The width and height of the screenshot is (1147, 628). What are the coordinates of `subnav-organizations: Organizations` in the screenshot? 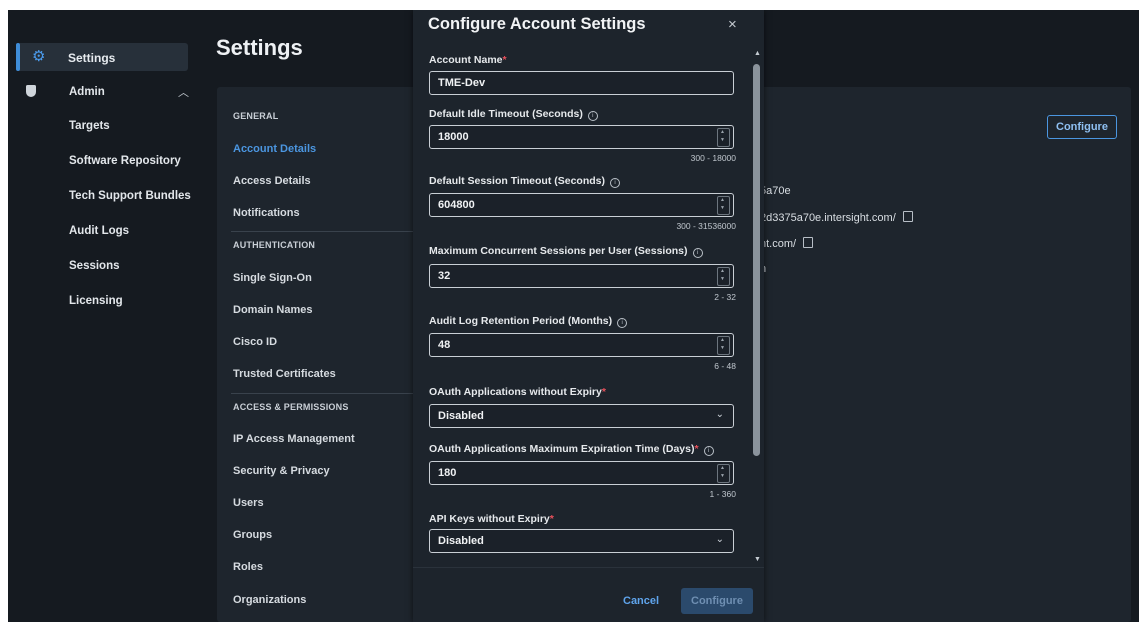 It's located at (269, 600).